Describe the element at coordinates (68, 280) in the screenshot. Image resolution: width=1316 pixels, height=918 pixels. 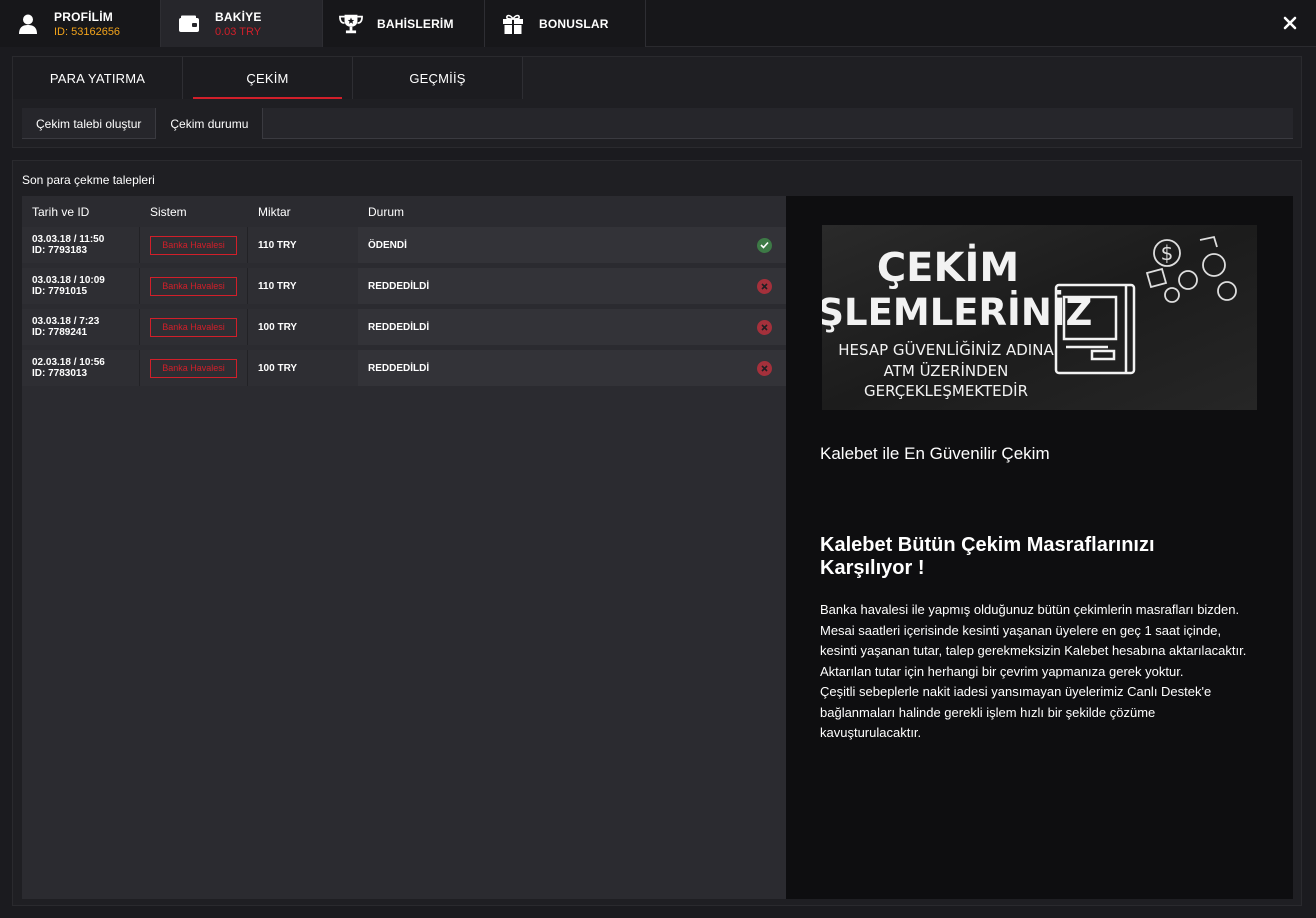
I see `row-date: 03.03.18 / 10:09` at that location.